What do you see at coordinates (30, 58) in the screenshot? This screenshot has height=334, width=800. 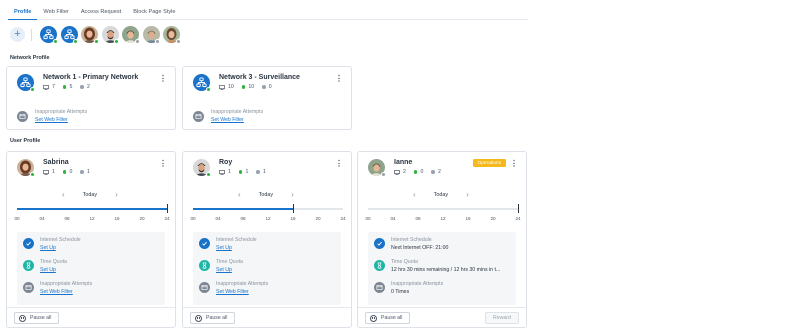 I see `section-title-network-profile: Network Profile` at bounding box center [30, 58].